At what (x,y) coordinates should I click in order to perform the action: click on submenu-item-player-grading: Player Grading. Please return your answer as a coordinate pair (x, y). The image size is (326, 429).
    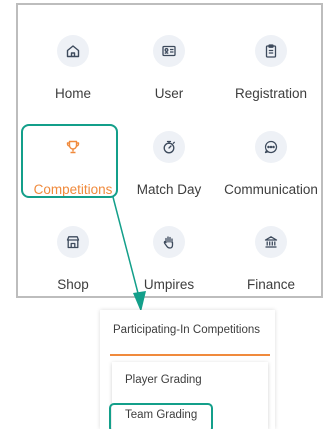
    Looking at the image, I should click on (163, 380).